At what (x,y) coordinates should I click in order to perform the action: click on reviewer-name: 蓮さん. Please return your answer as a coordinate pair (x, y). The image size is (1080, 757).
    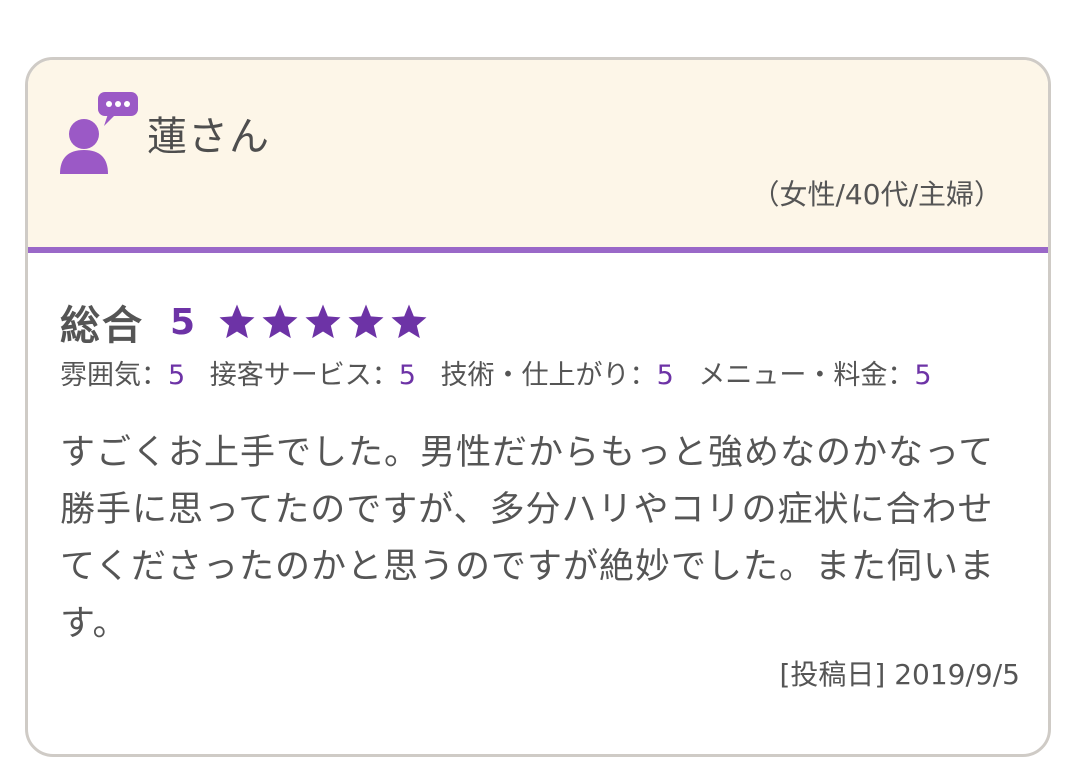
    Looking at the image, I should click on (208, 137).